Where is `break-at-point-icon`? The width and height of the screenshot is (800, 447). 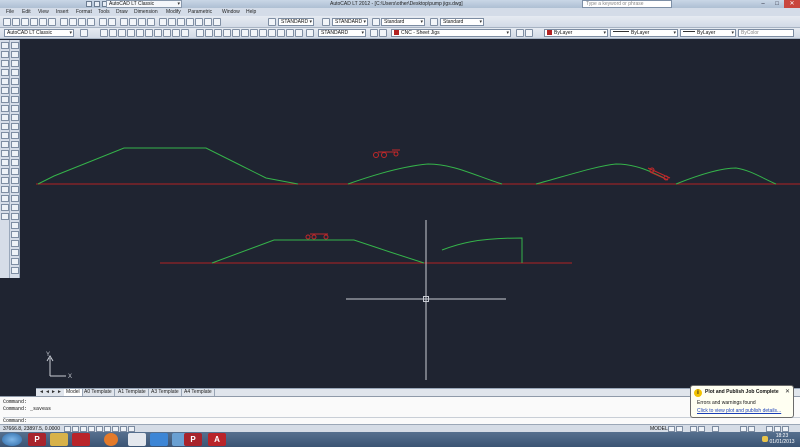 break-at-point-icon is located at coordinates (15, 144).